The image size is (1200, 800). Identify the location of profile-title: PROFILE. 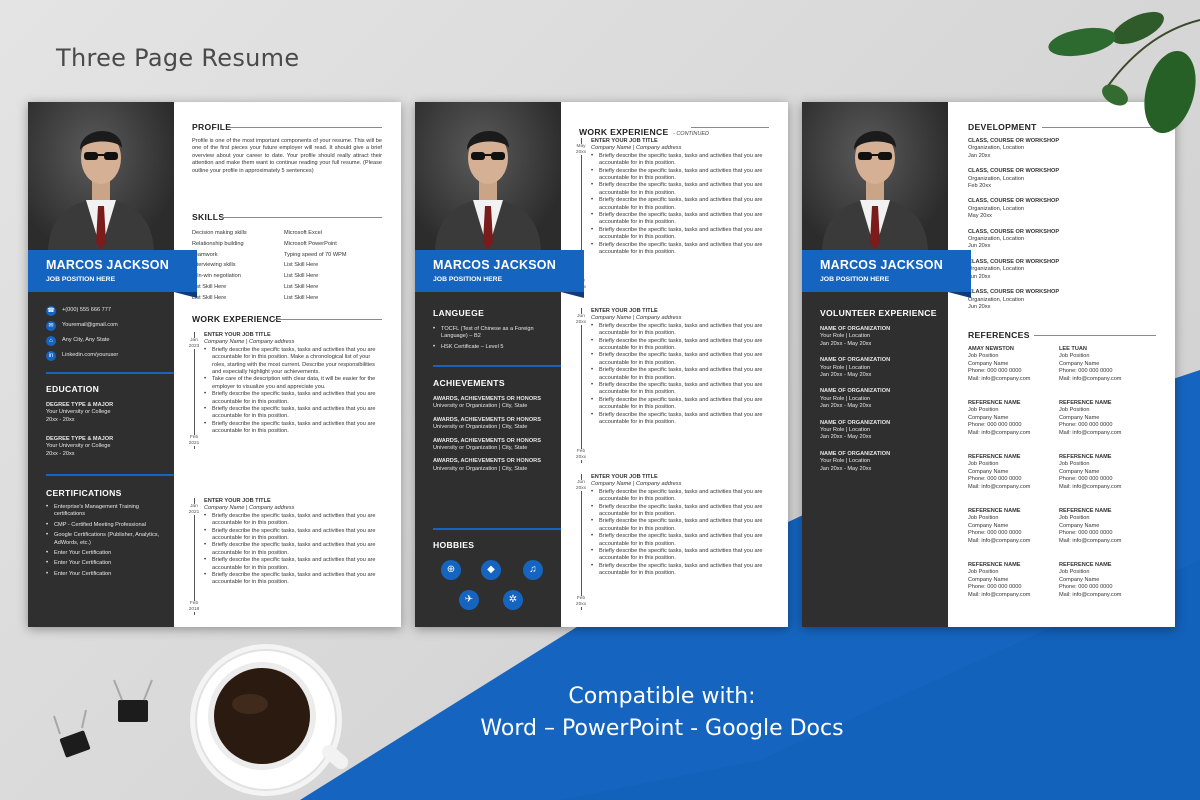
(212, 127).